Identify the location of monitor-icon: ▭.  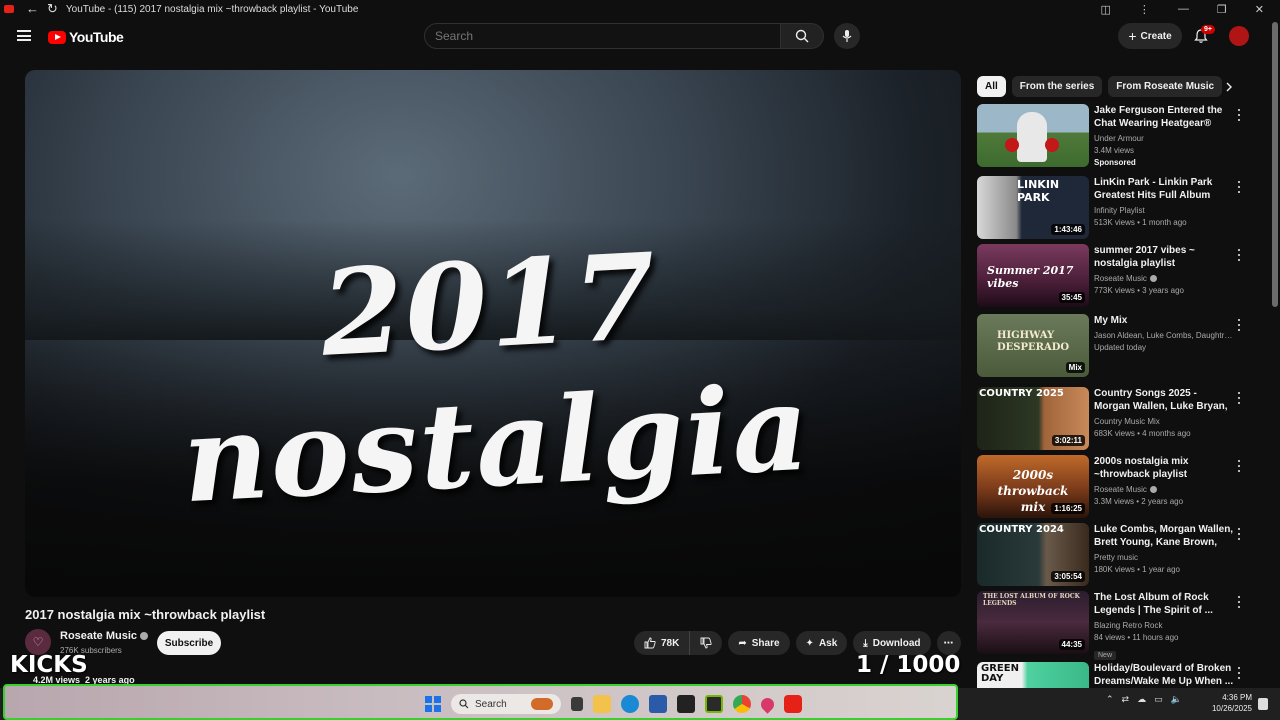
(1158, 699).